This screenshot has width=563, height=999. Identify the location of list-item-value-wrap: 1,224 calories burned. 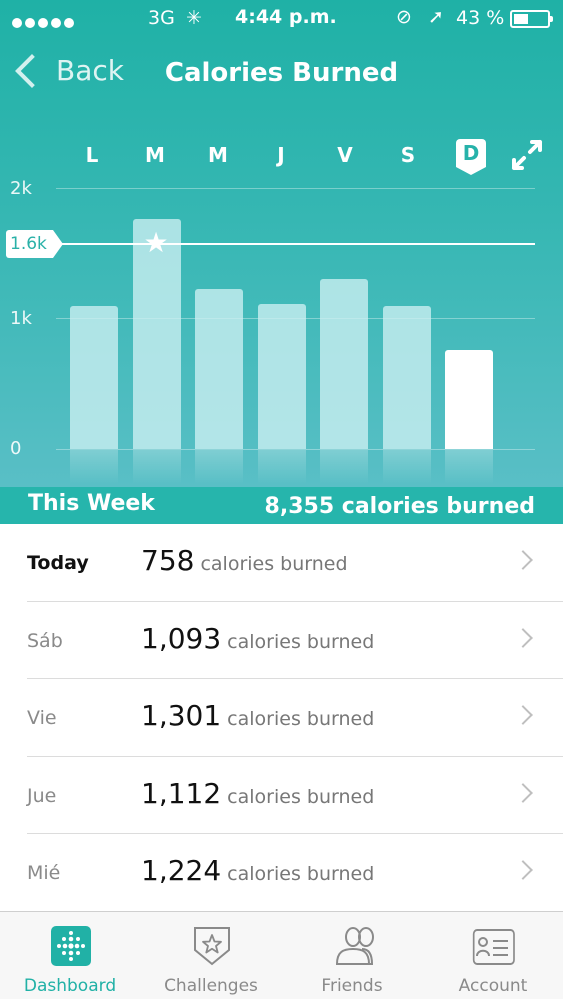
(257, 870).